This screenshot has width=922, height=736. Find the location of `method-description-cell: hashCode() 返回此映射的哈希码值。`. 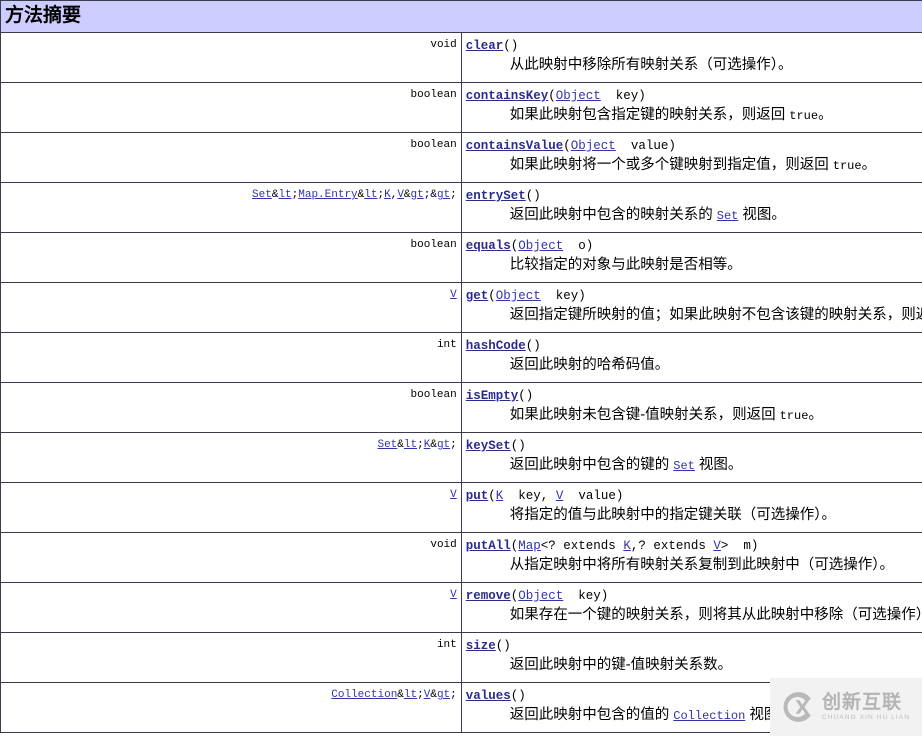

method-description-cell: hashCode() 返回此映射的哈希码值。 is located at coordinates (691, 357).